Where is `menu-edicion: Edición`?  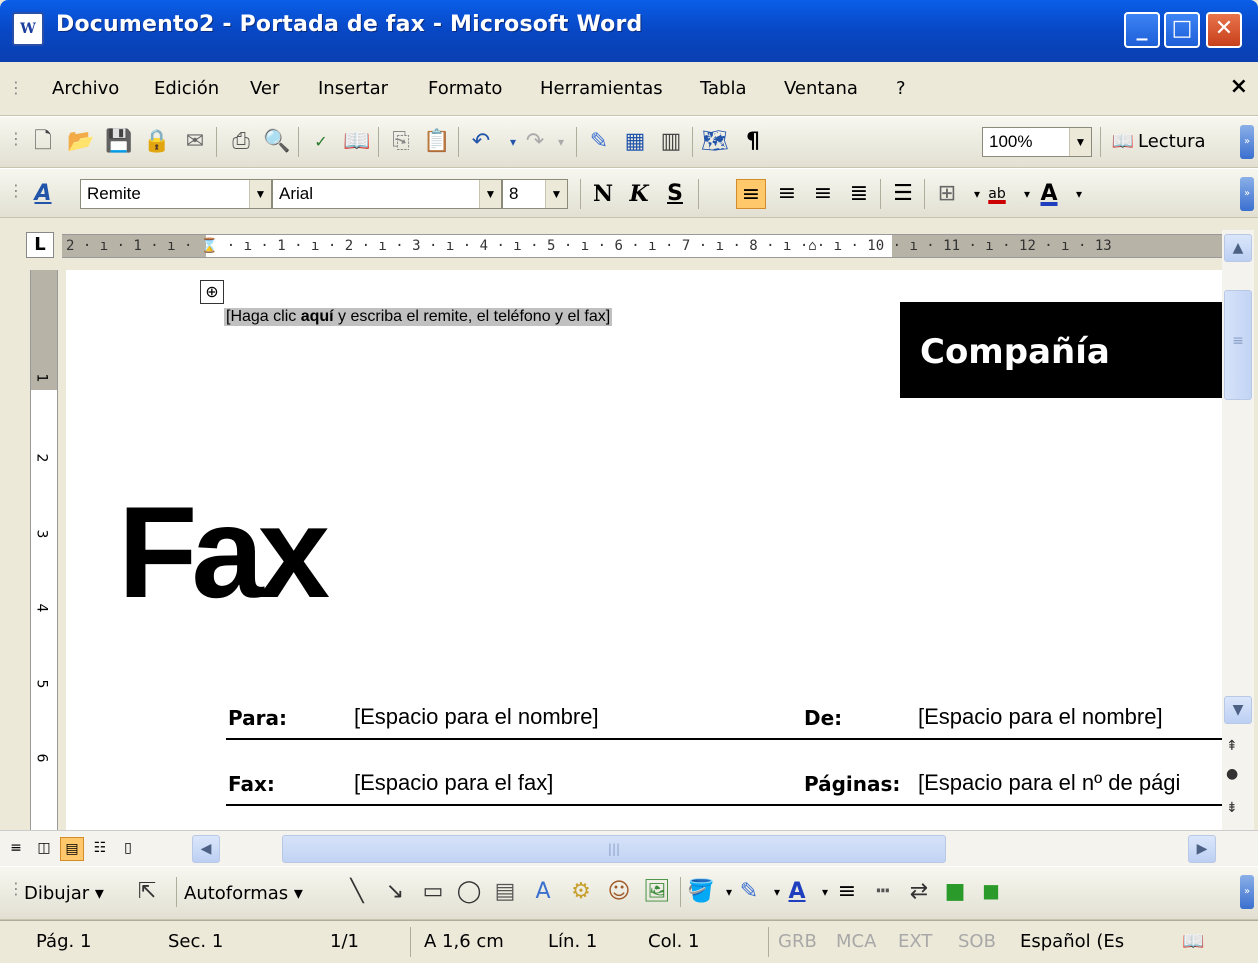 menu-edicion: Edición is located at coordinates (186, 88).